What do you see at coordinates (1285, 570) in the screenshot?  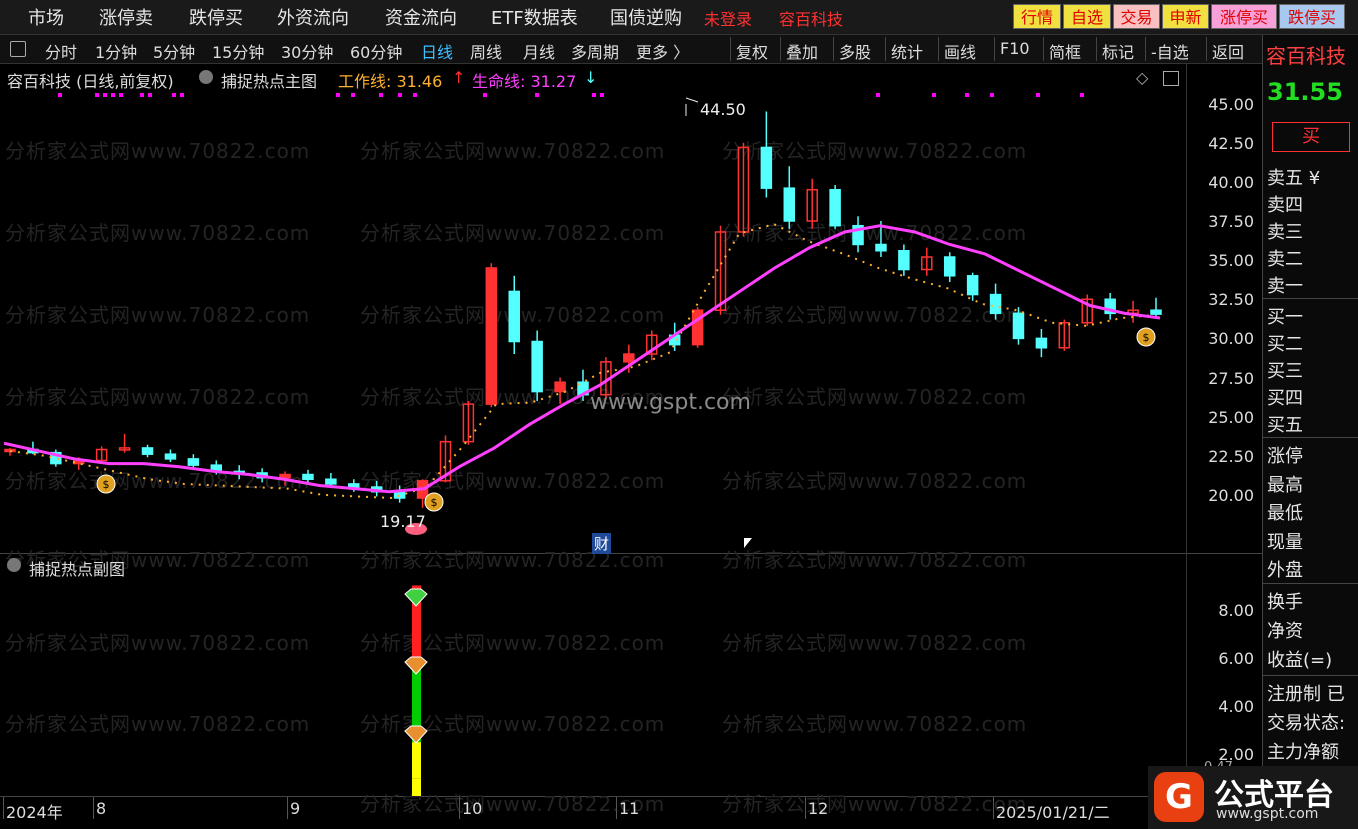 I see `stat-4: 外盘` at bounding box center [1285, 570].